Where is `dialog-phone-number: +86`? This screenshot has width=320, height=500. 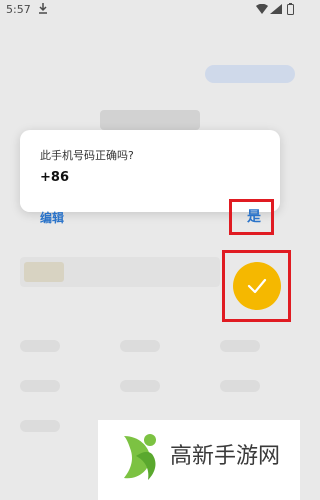 dialog-phone-number: +86 is located at coordinates (54, 177).